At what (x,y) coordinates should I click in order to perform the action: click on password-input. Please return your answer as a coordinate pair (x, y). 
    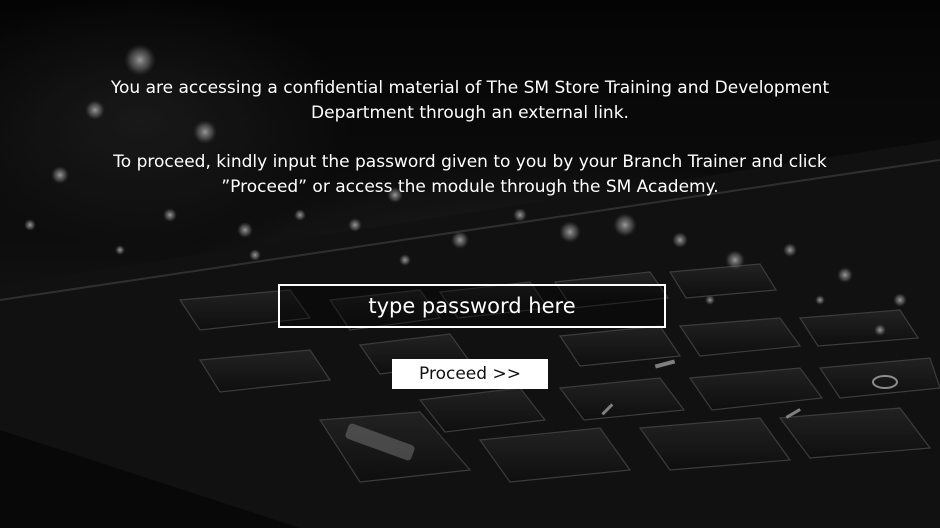
    Looking at the image, I should click on (472, 306).